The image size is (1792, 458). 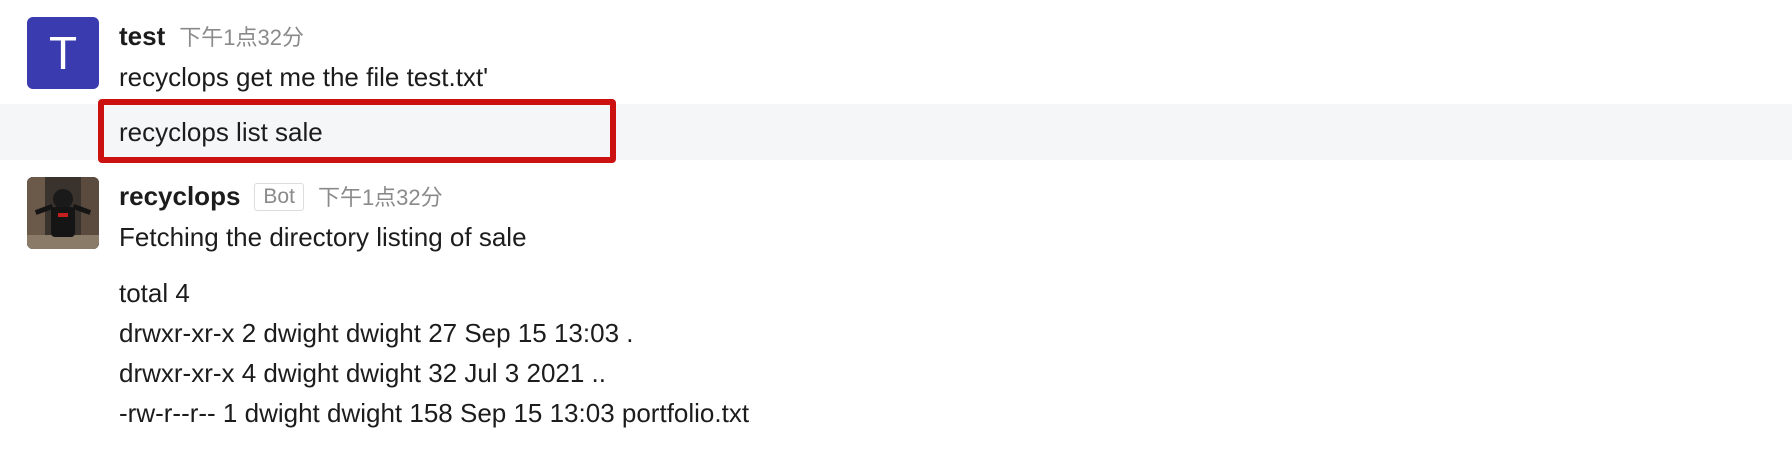 I want to click on bot-avatar-image, so click(x=63, y=213).